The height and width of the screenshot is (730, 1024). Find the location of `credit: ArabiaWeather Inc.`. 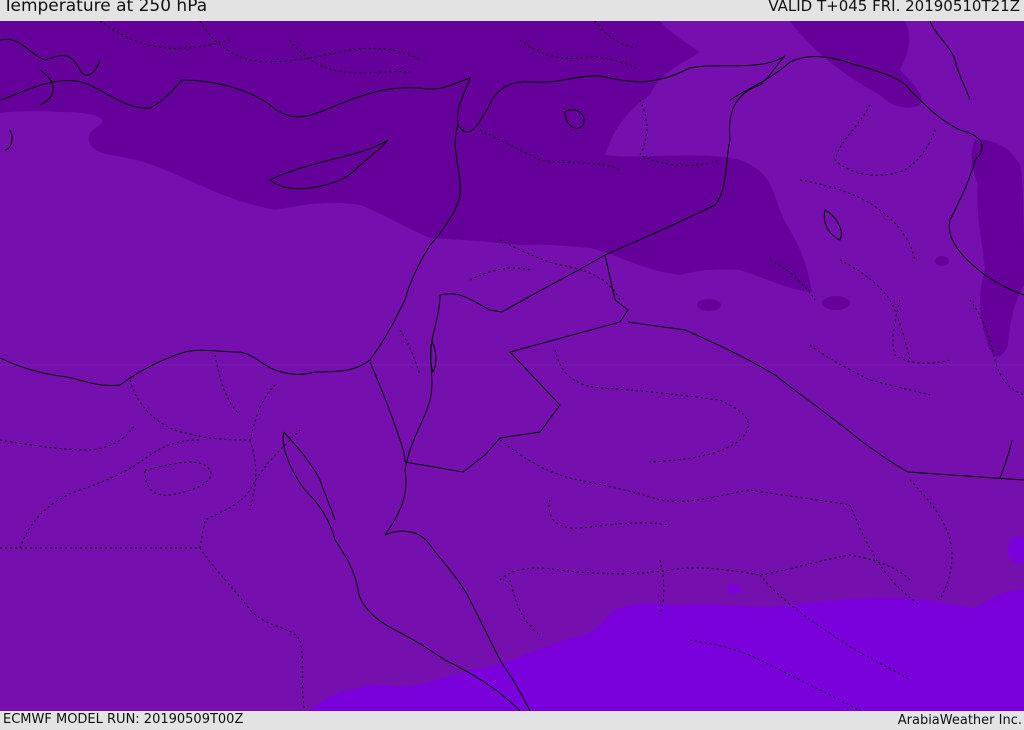

credit: ArabiaWeather Inc. is located at coordinates (959, 720).